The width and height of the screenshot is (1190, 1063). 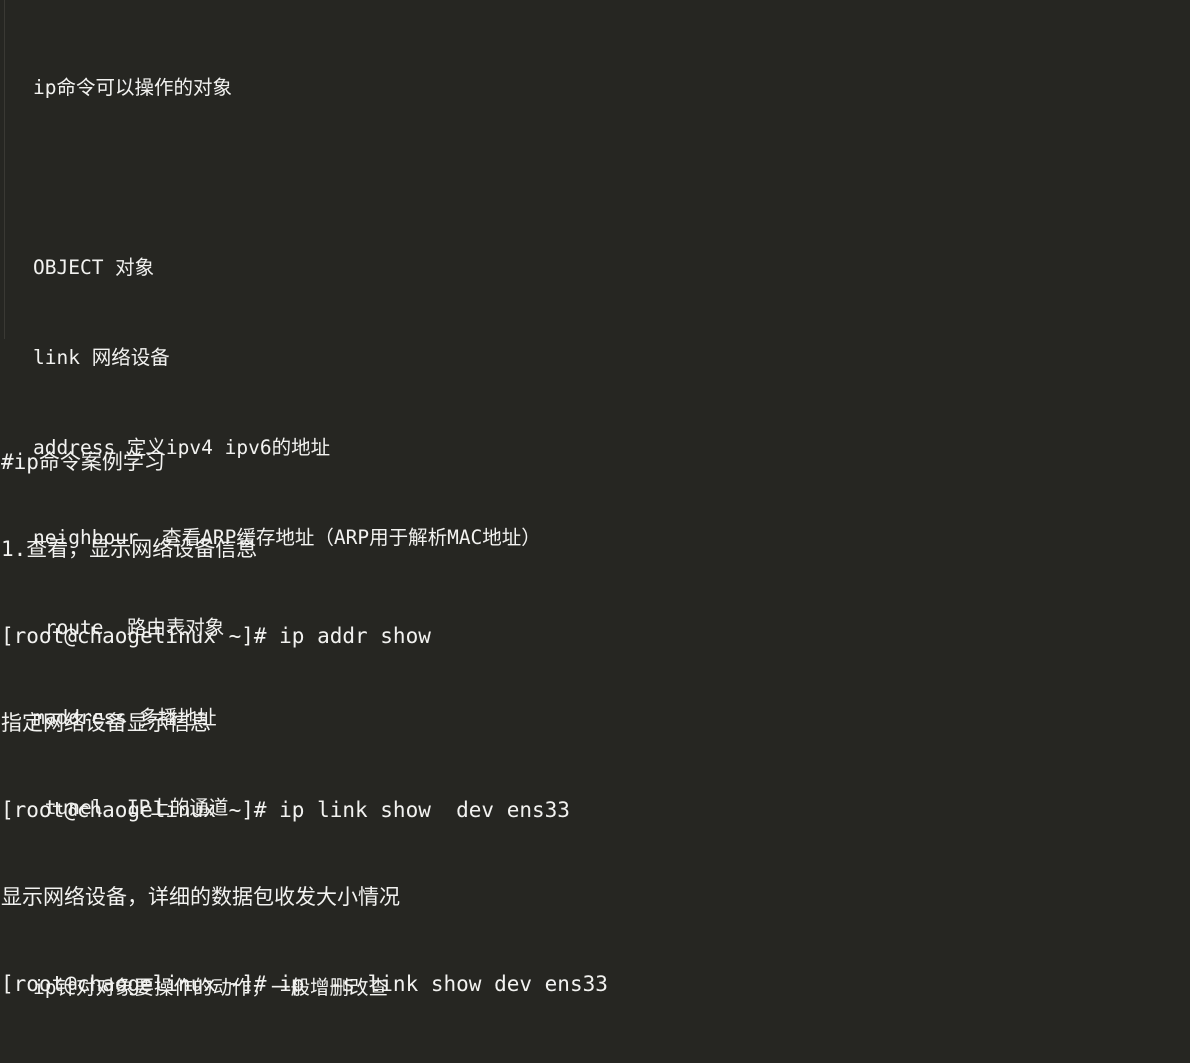 I want to click on command-line-1: [root@chaogelinux ~]# ip addr show, so click(x=595, y=636).